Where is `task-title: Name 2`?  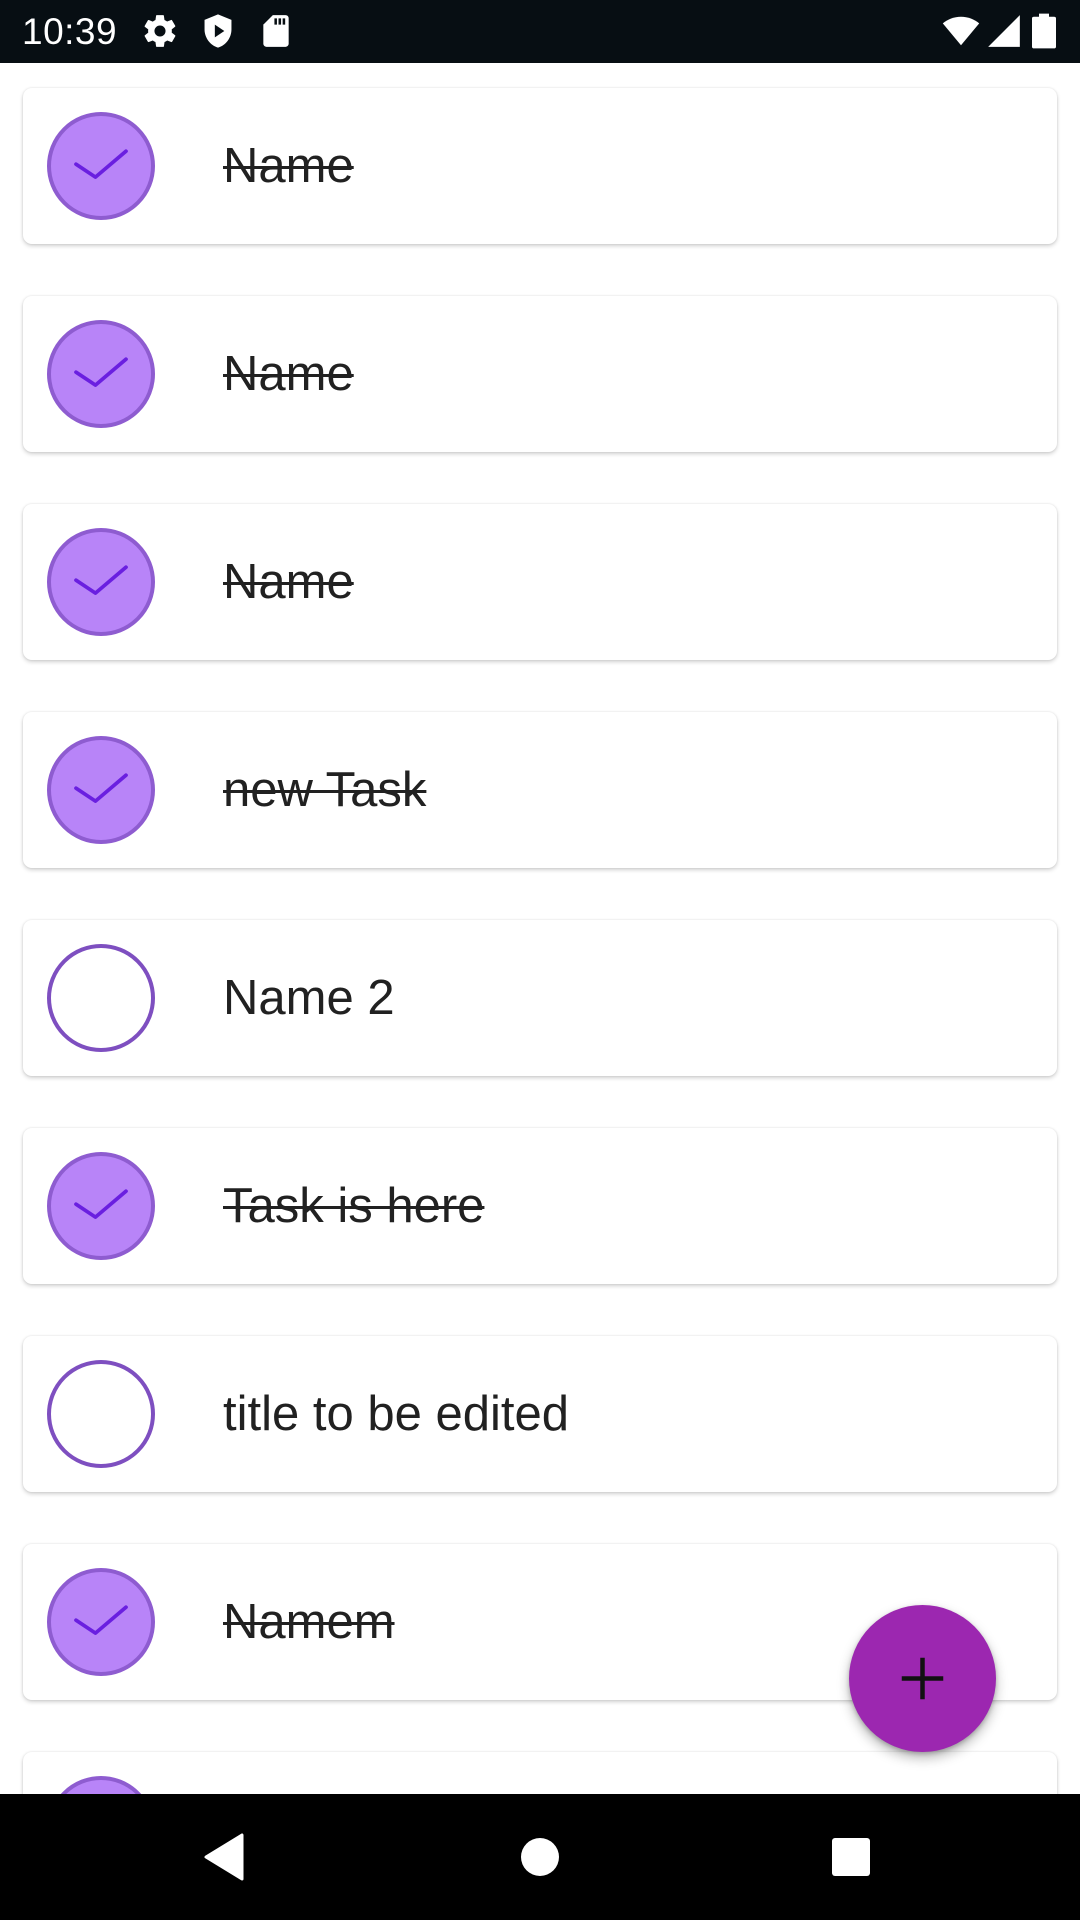 task-title: Name 2 is located at coordinates (309, 998).